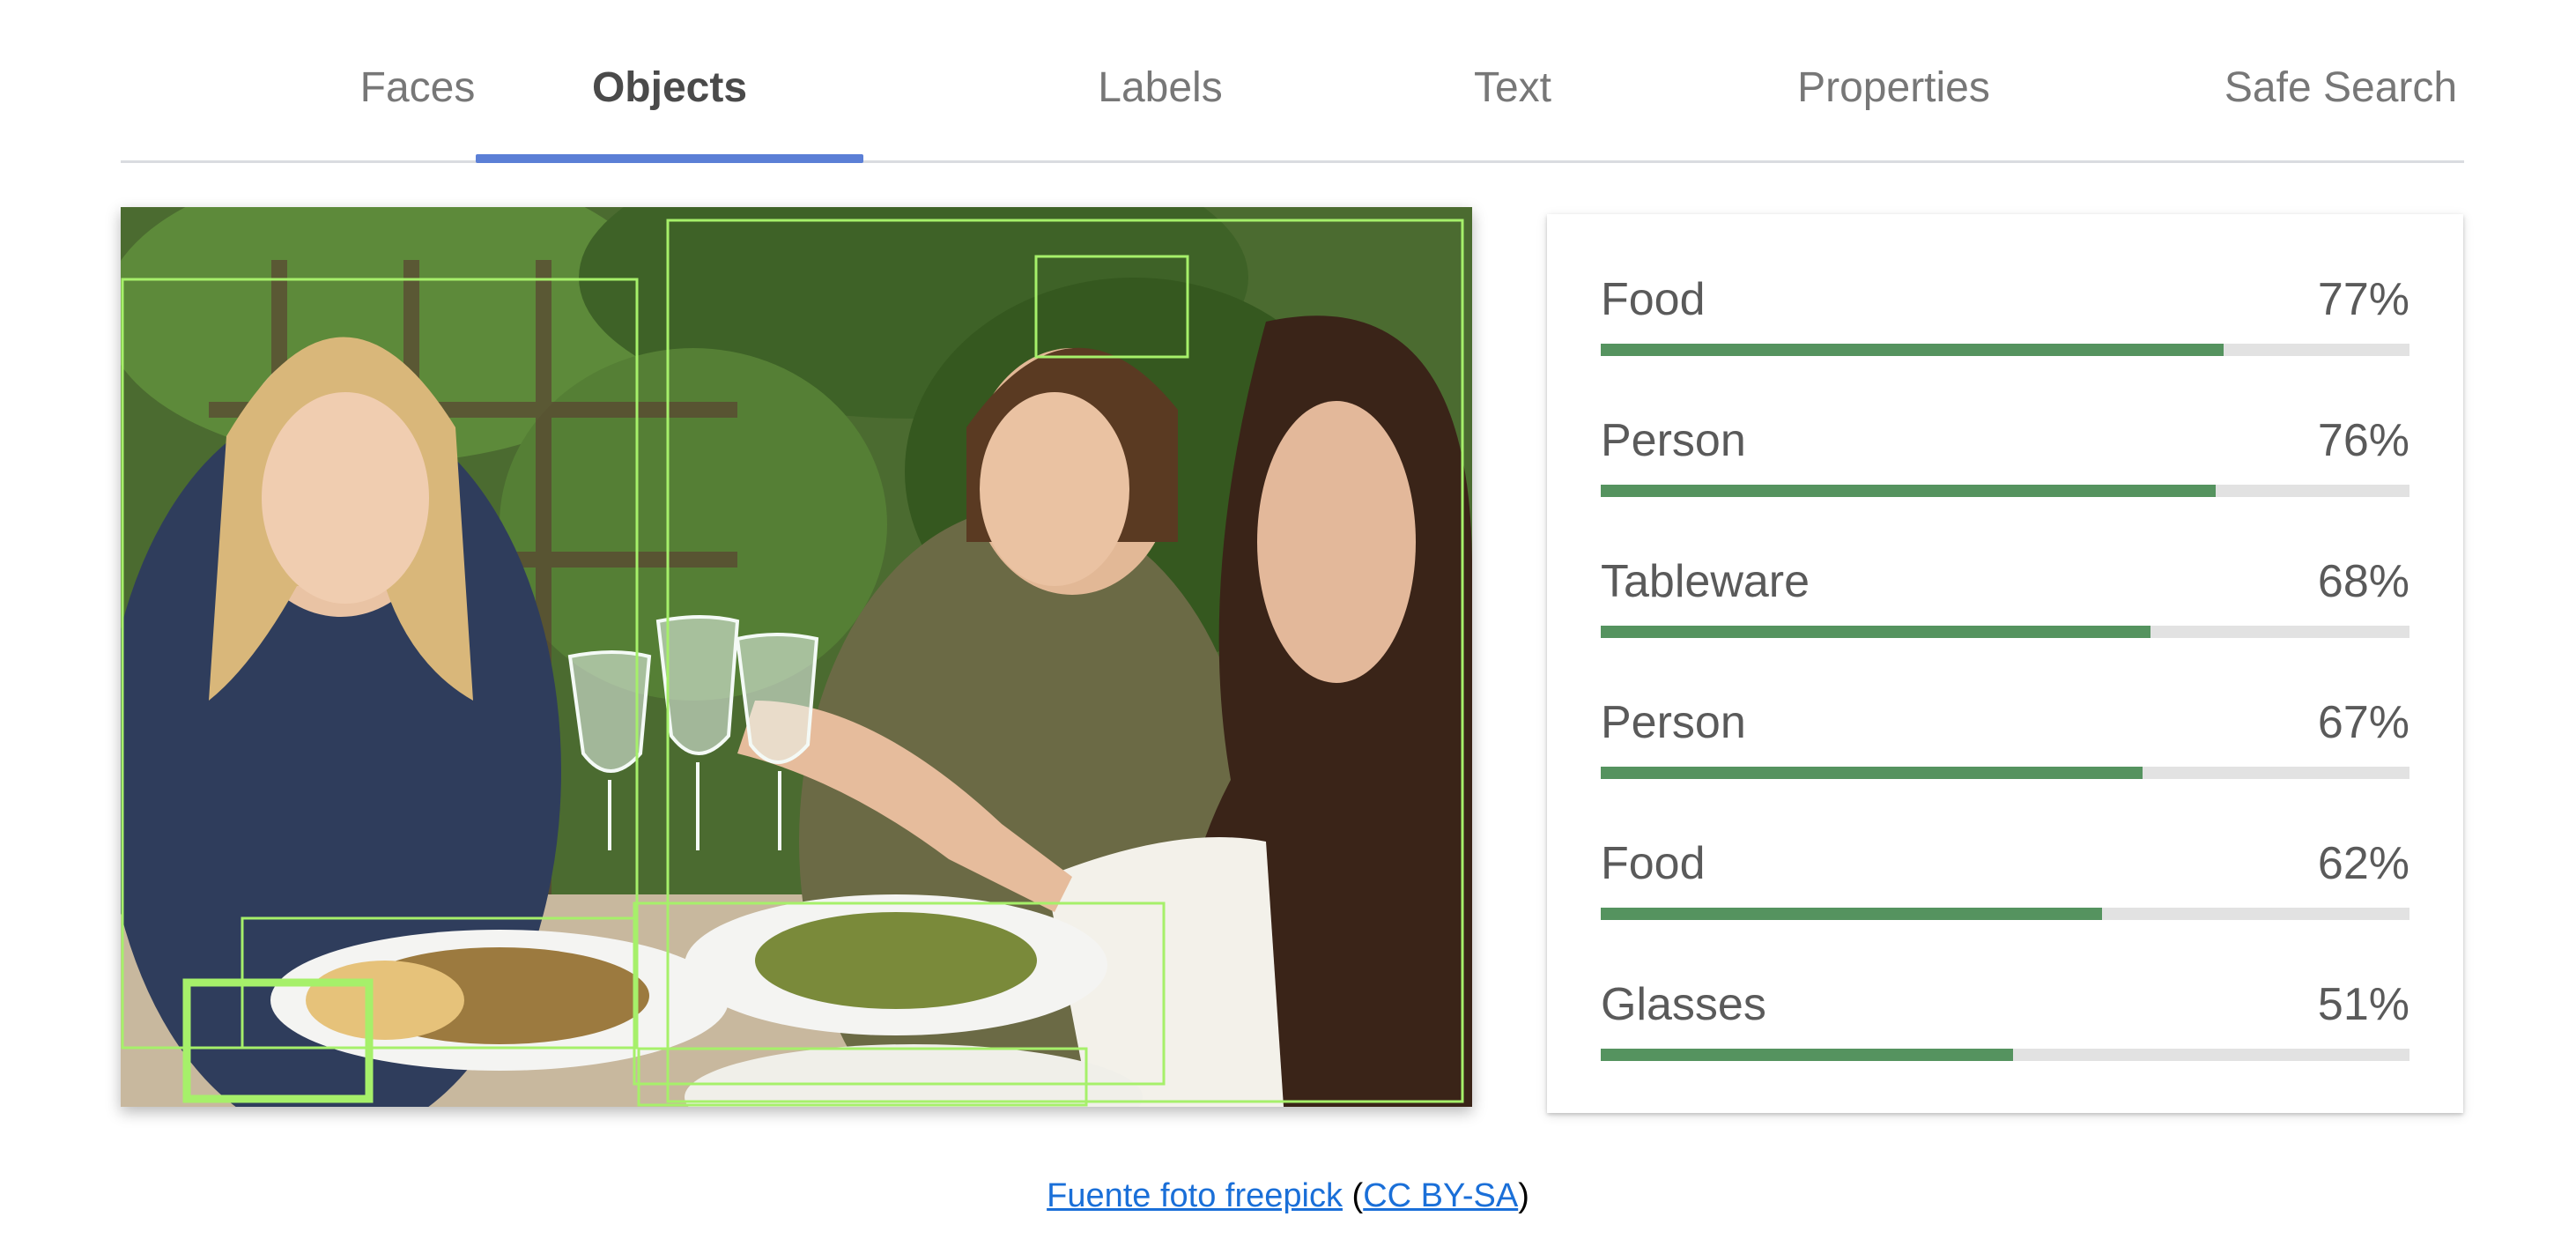 The height and width of the screenshot is (1239, 2576). What do you see at coordinates (418, 87) in the screenshot?
I see `tab-label: Faces` at bounding box center [418, 87].